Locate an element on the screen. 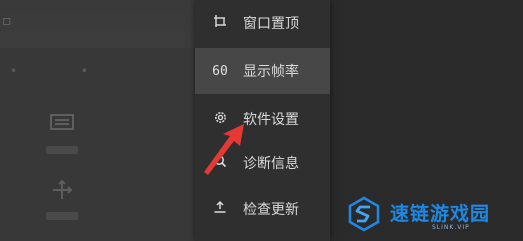 Image resolution: width=523 pixels, height=241 pixels. menu-item-label: 检查更新 is located at coordinates (271, 210).